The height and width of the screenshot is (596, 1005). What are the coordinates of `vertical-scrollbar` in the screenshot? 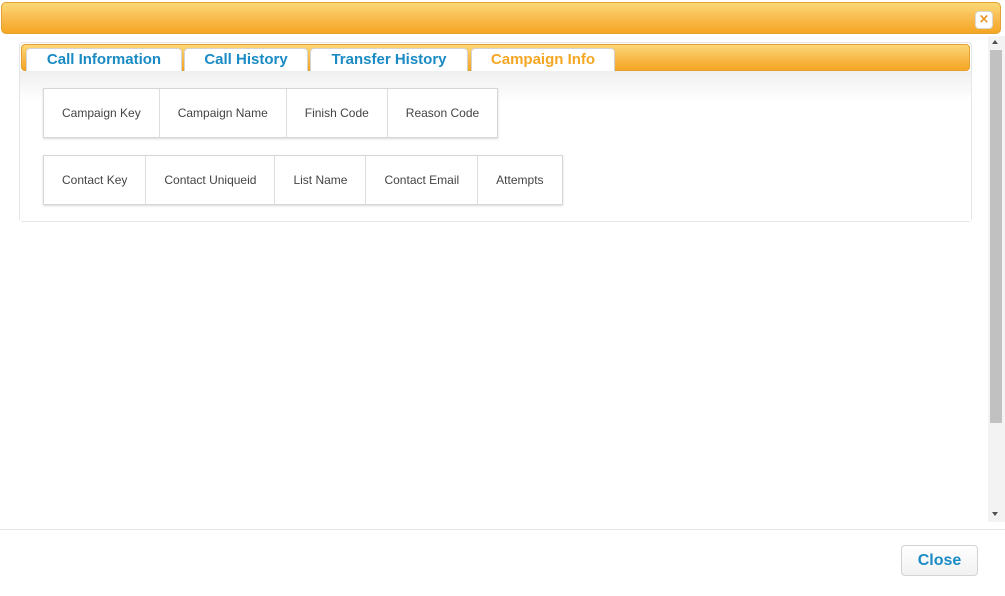 It's located at (996, 279).